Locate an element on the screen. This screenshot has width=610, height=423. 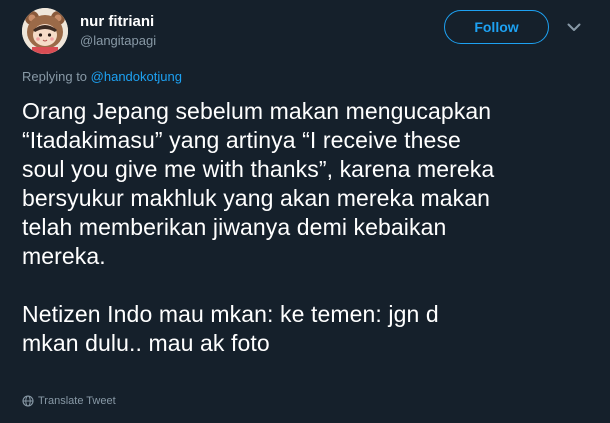
replying-to-prefix: Replying to is located at coordinates (56, 76).